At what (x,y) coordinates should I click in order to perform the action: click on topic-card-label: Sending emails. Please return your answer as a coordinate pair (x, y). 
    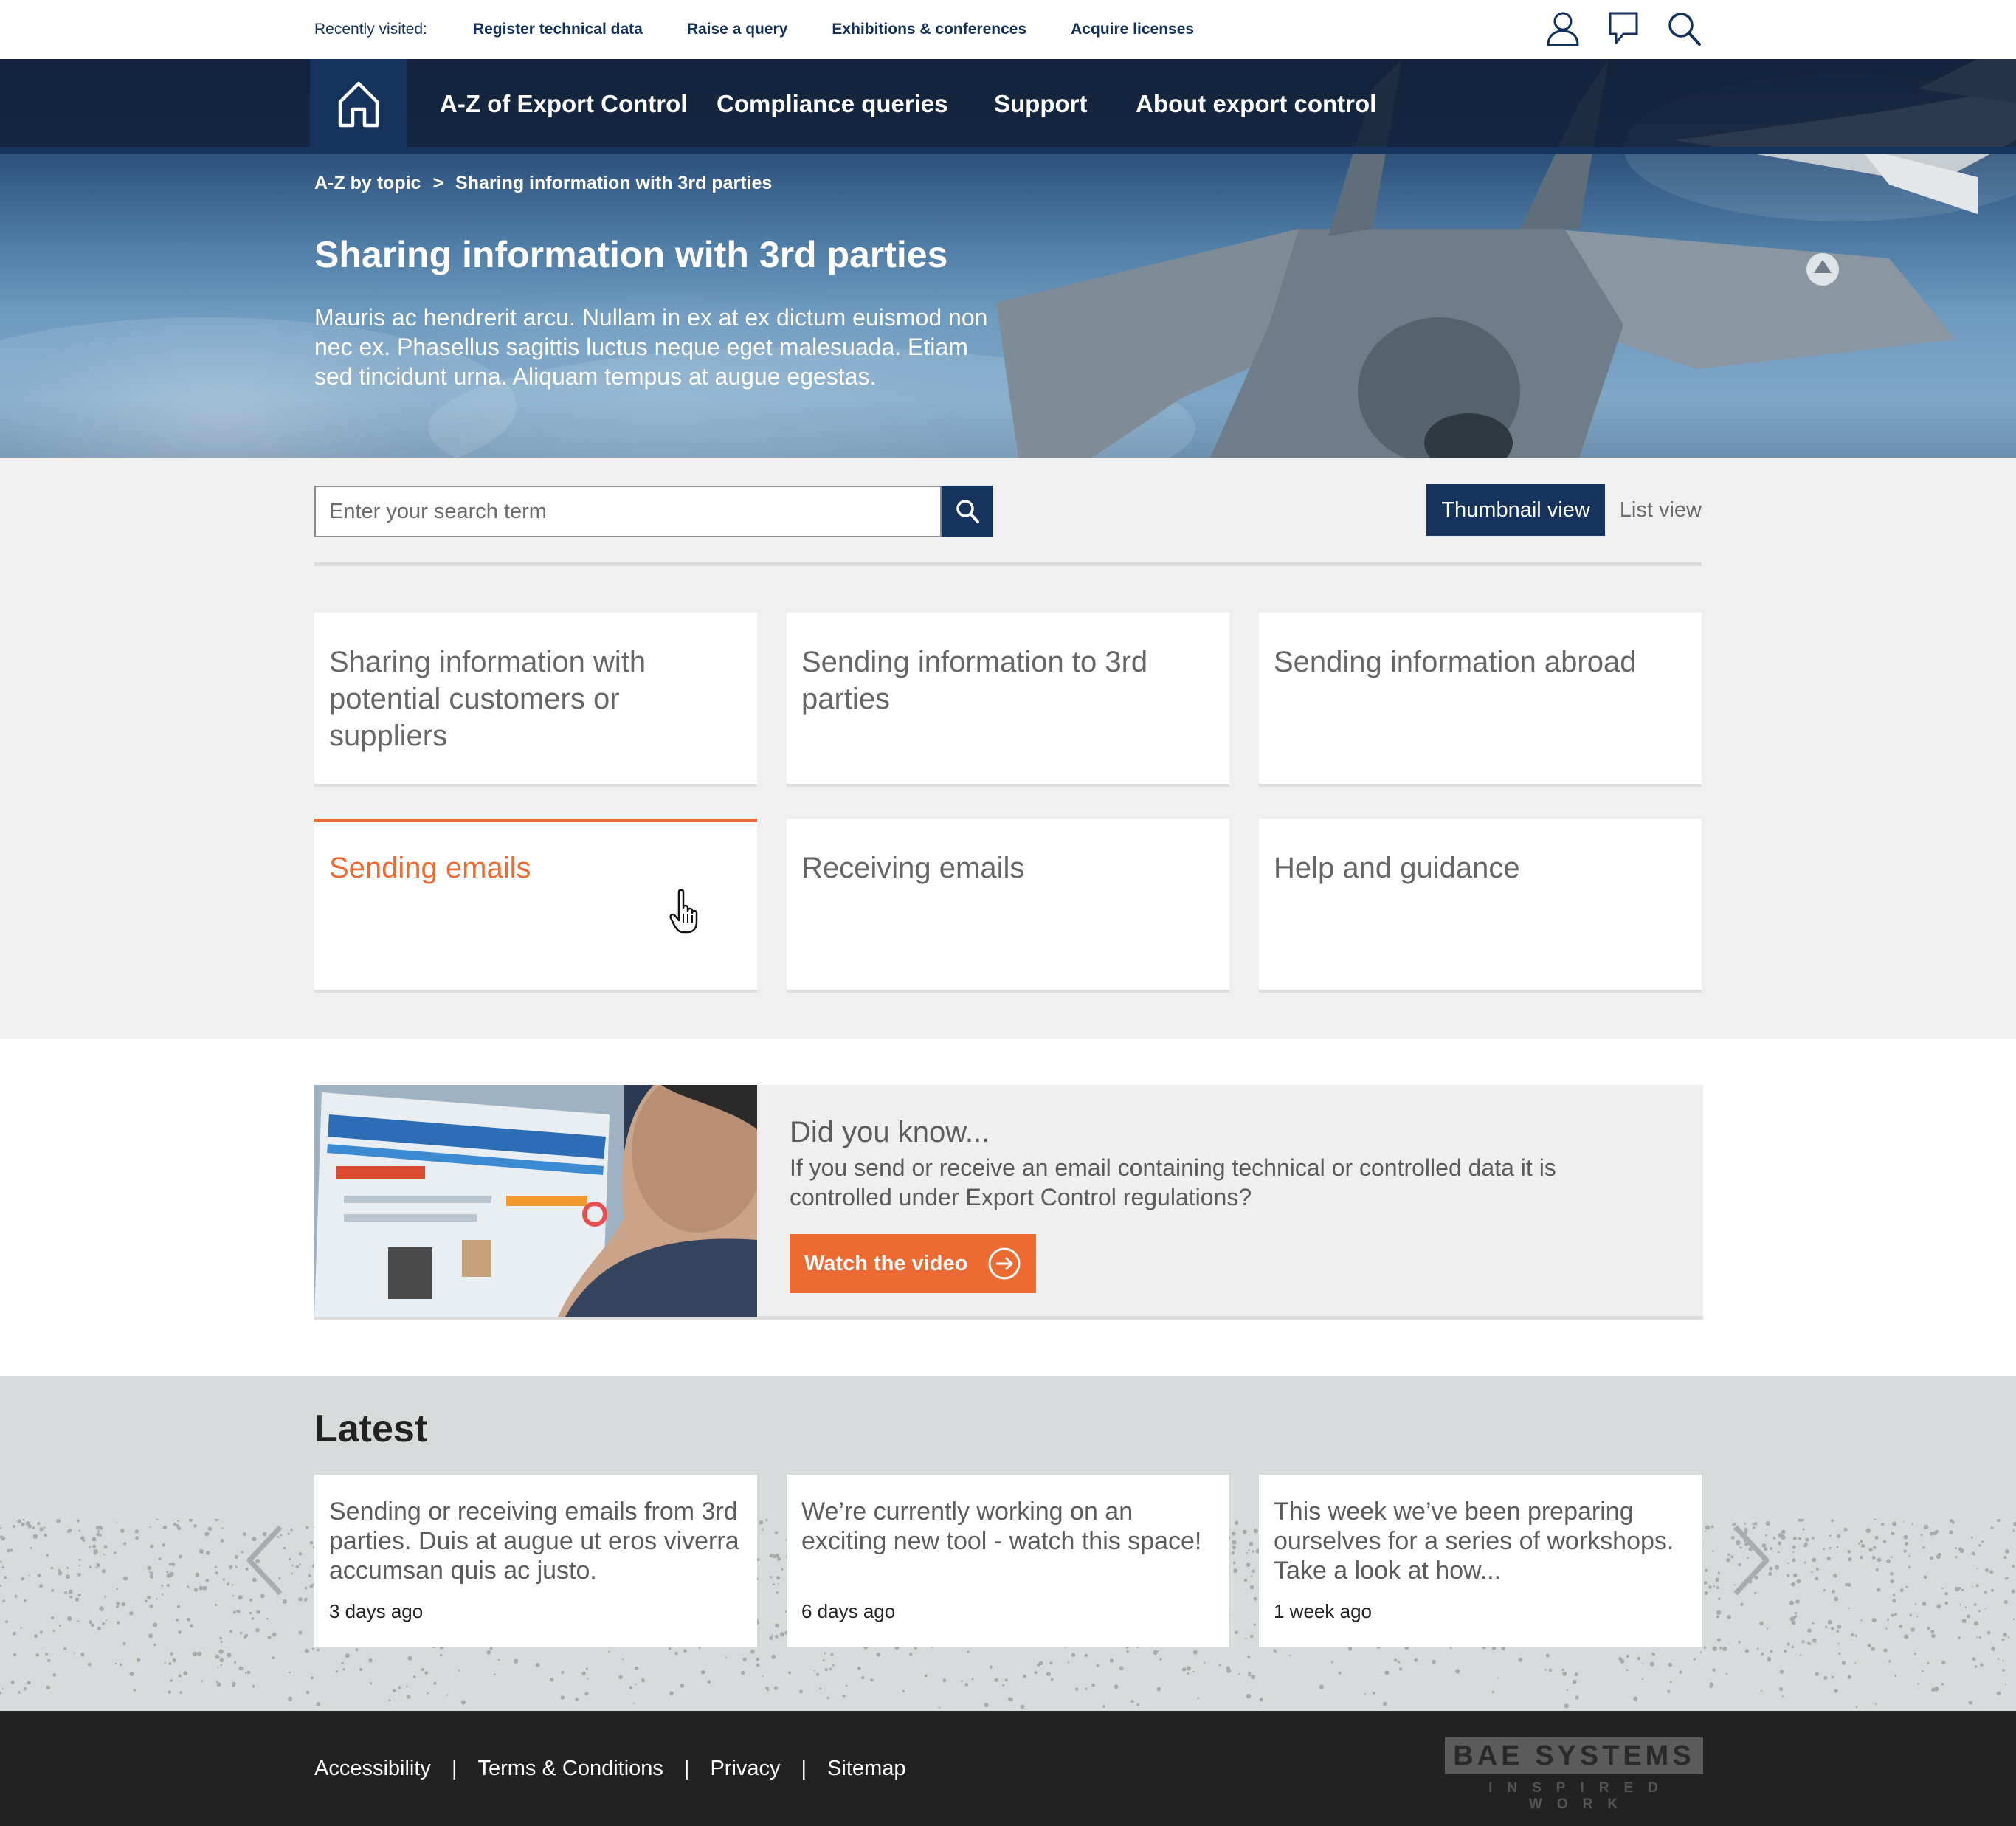
    Looking at the image, I should click on (430, 868).